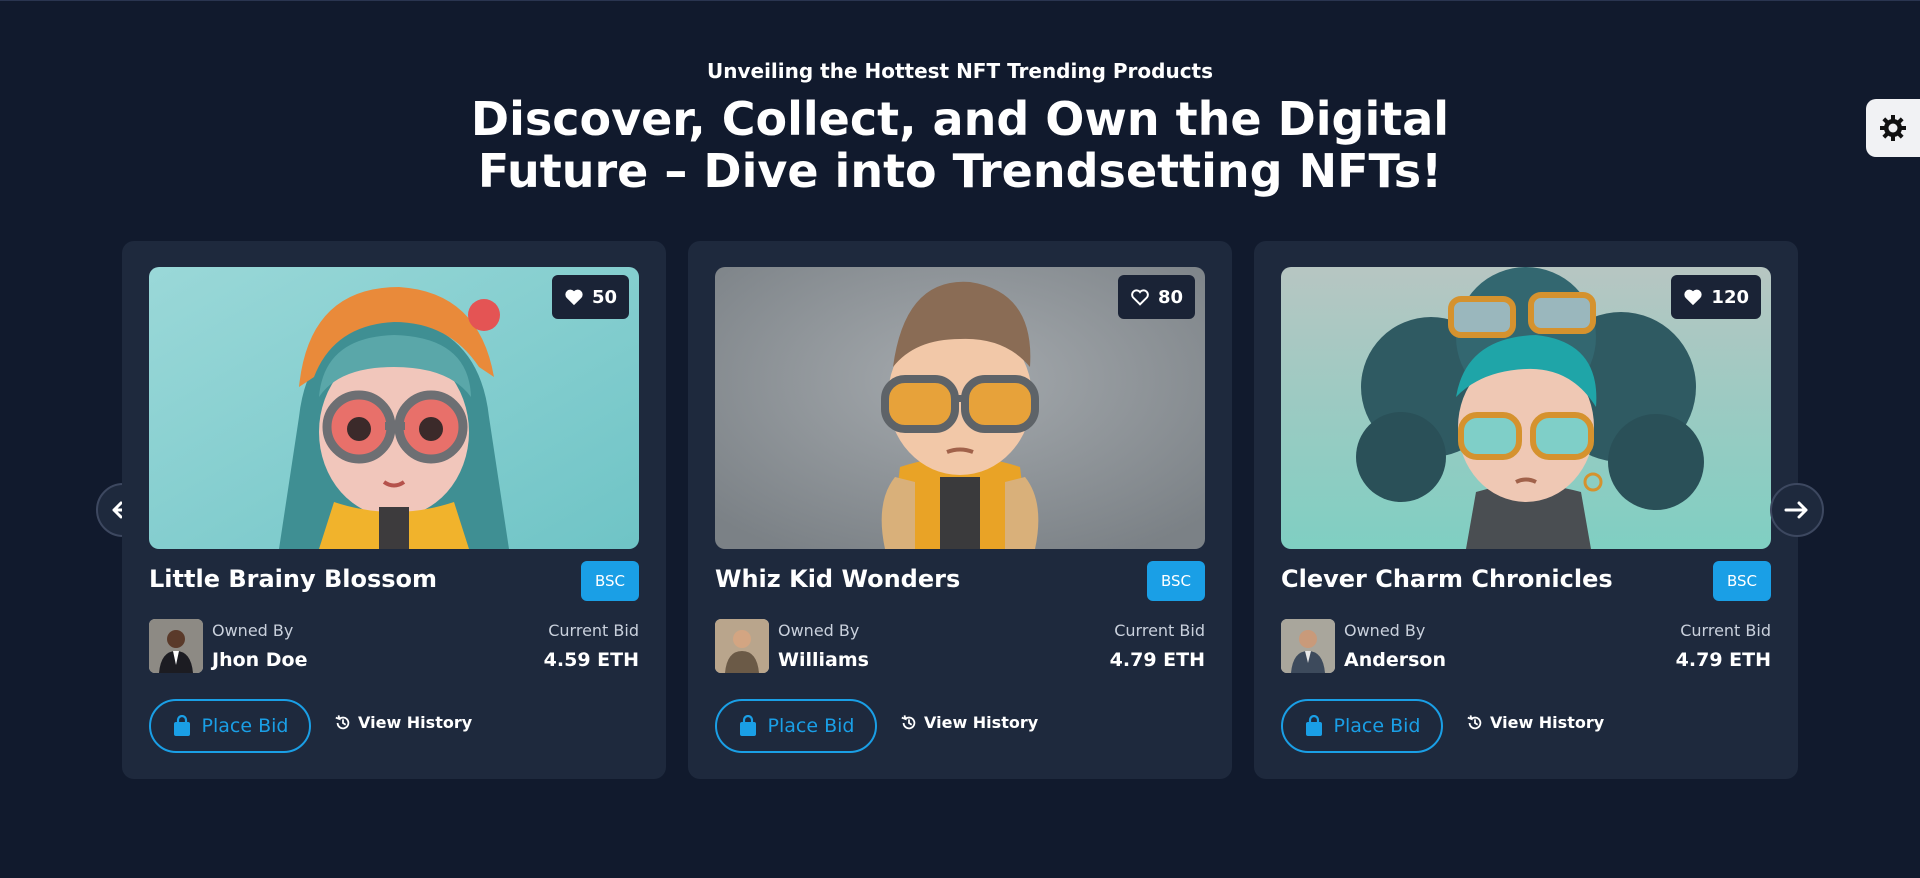 This screenshot has height=878, width=1920. What do you see at coordinates (1447, 579) in the screenshot?
I see `nft-title: Clever Charm Chronicles` at bounding box center [1447, 579].